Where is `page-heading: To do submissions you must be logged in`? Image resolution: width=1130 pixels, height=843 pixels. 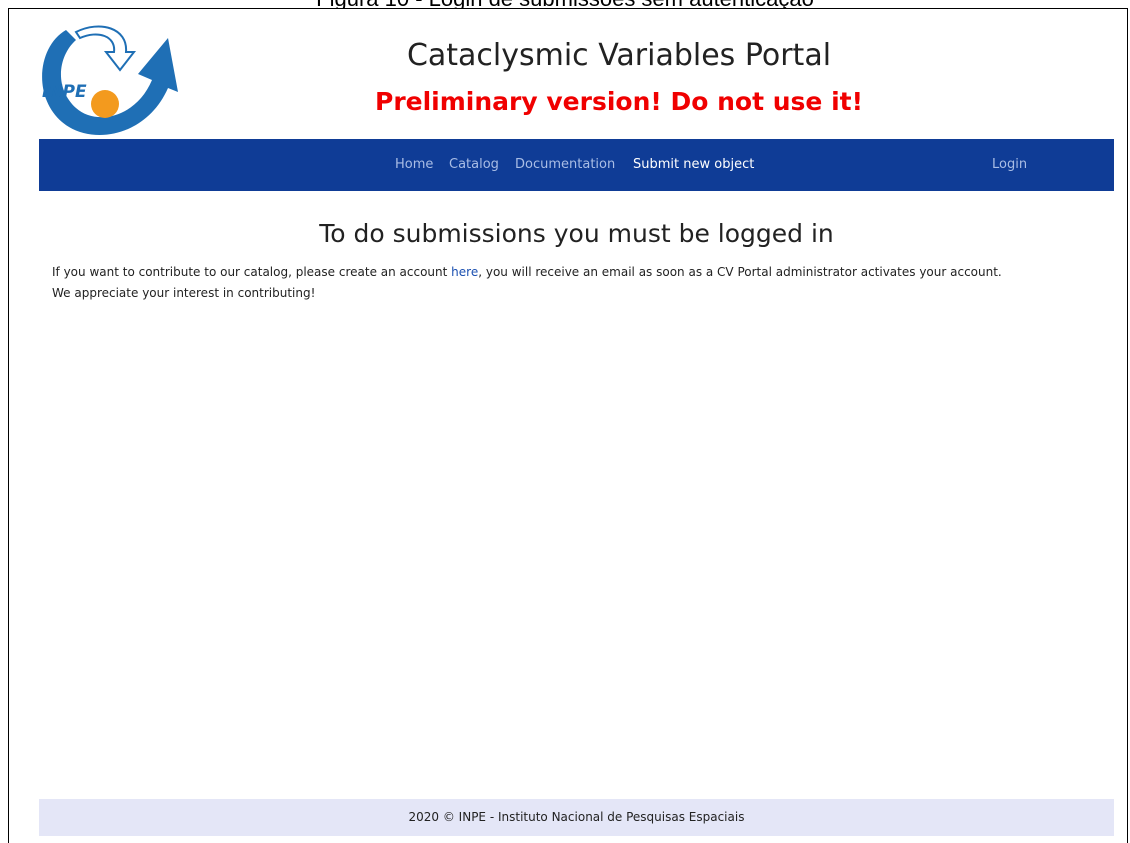
page-heading: To do submissions you must be logged in is located at coordinates (576, 233).